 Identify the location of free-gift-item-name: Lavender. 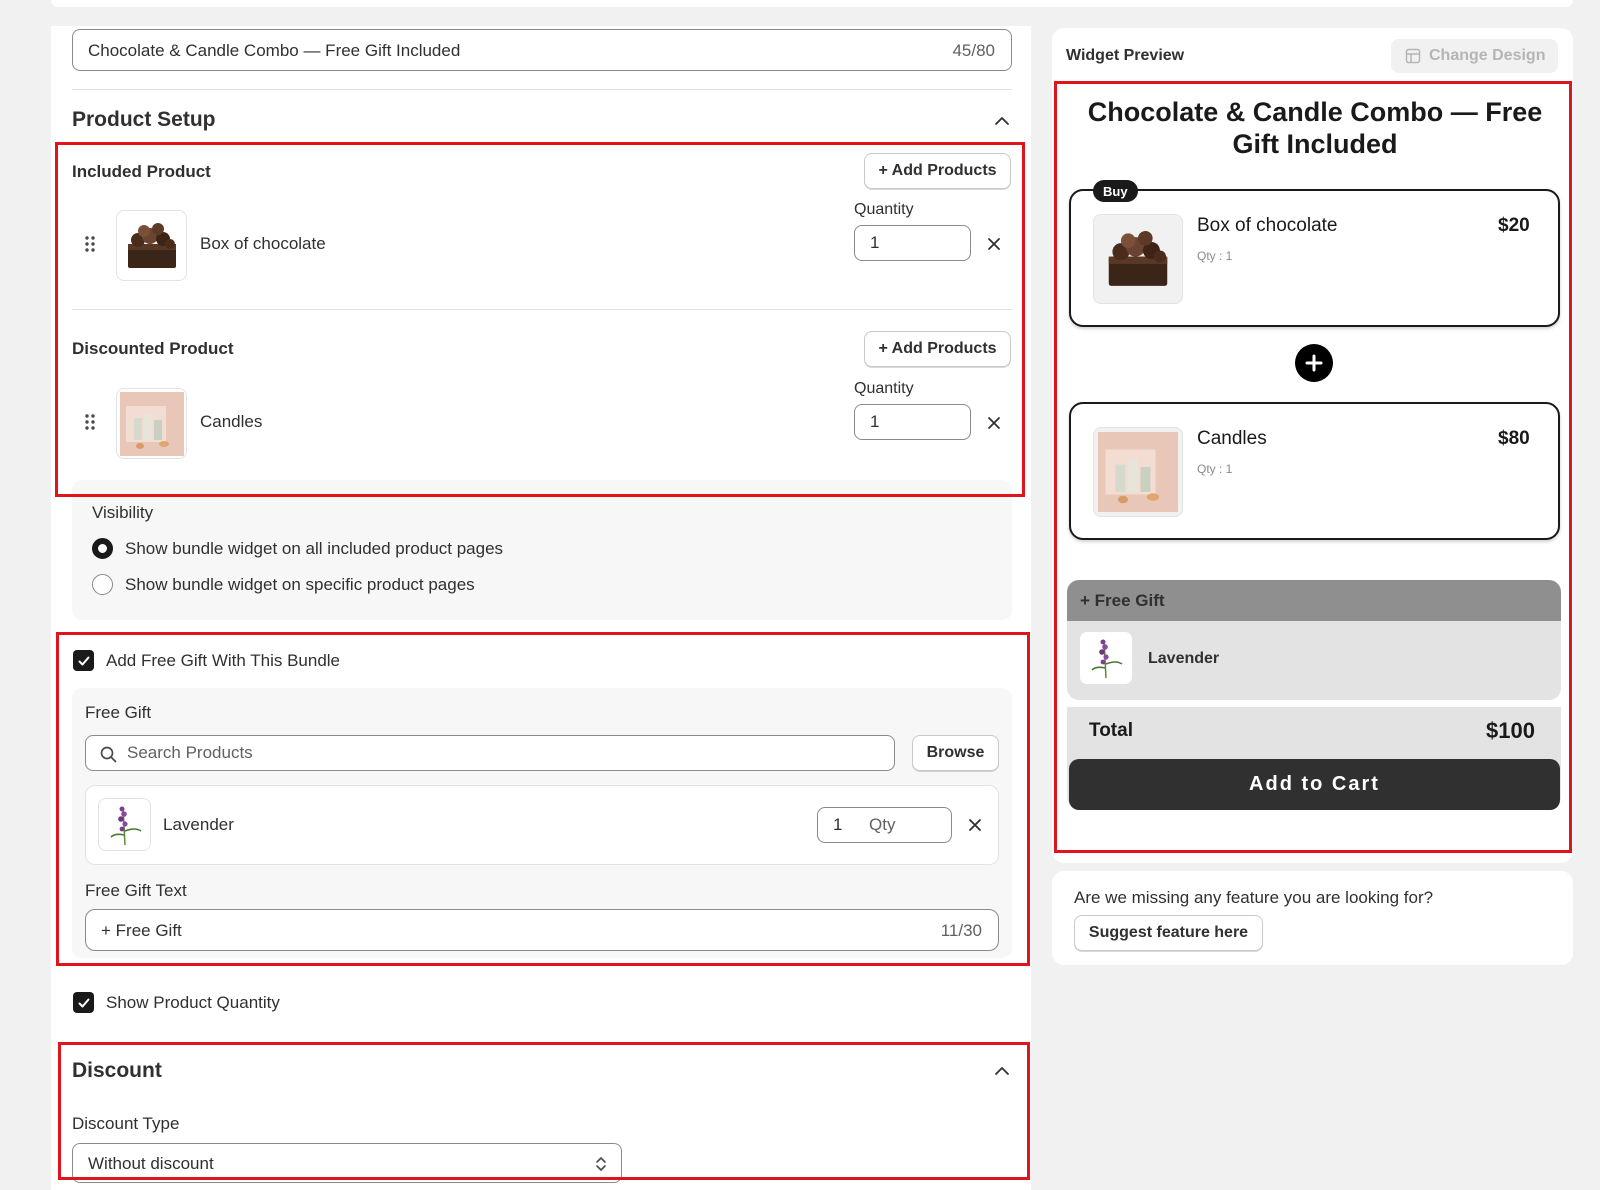
(198, 824).